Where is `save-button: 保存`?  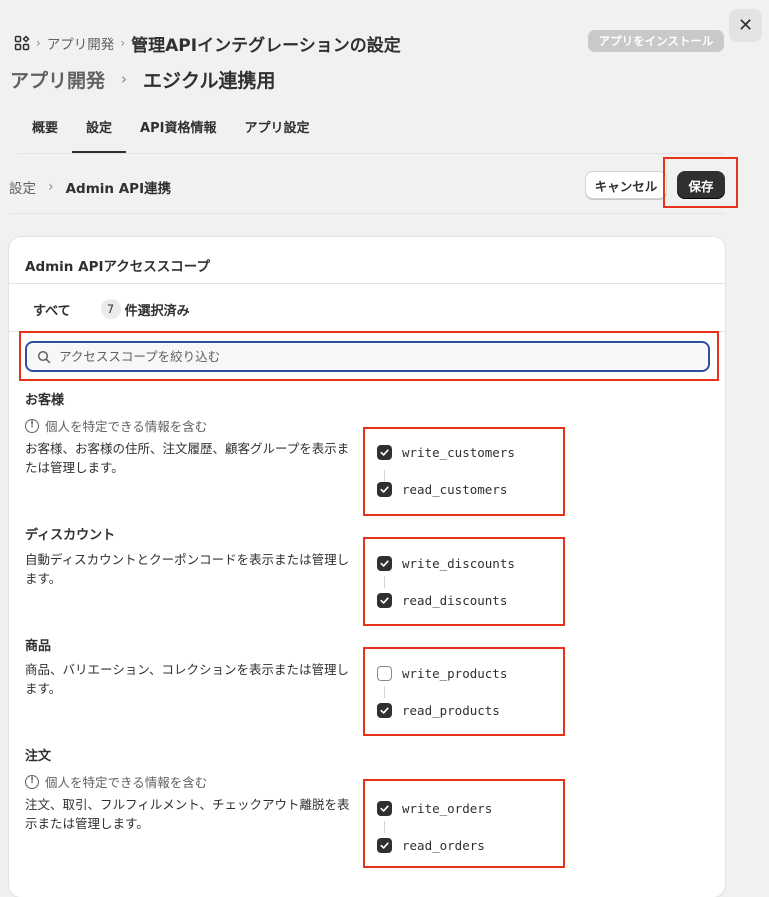
save-button: 保存 is located at coordinates (701, 185).